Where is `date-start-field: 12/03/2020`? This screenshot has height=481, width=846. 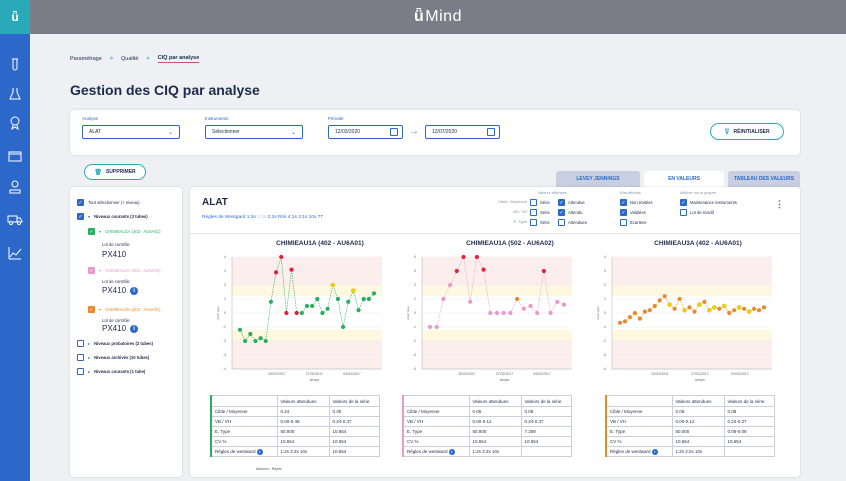 date-start-field: 12/03/2020 is located at coordinates (365, 132).